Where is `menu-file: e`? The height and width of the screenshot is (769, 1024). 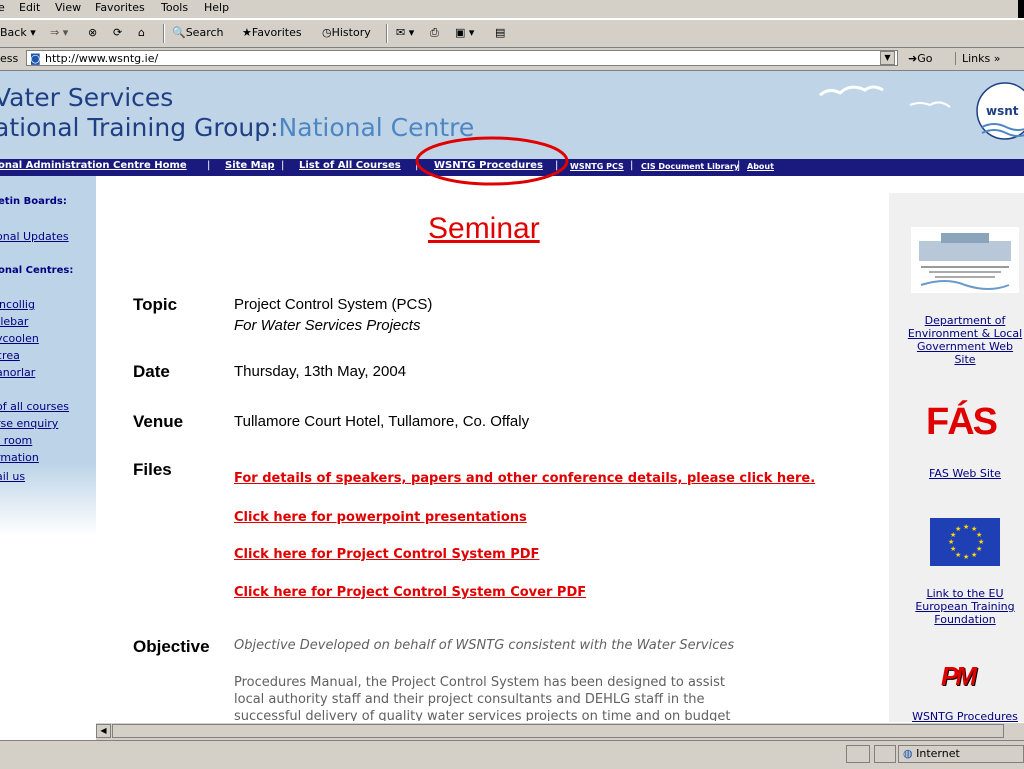
menu-file: e is located at coordinates (2, 7).